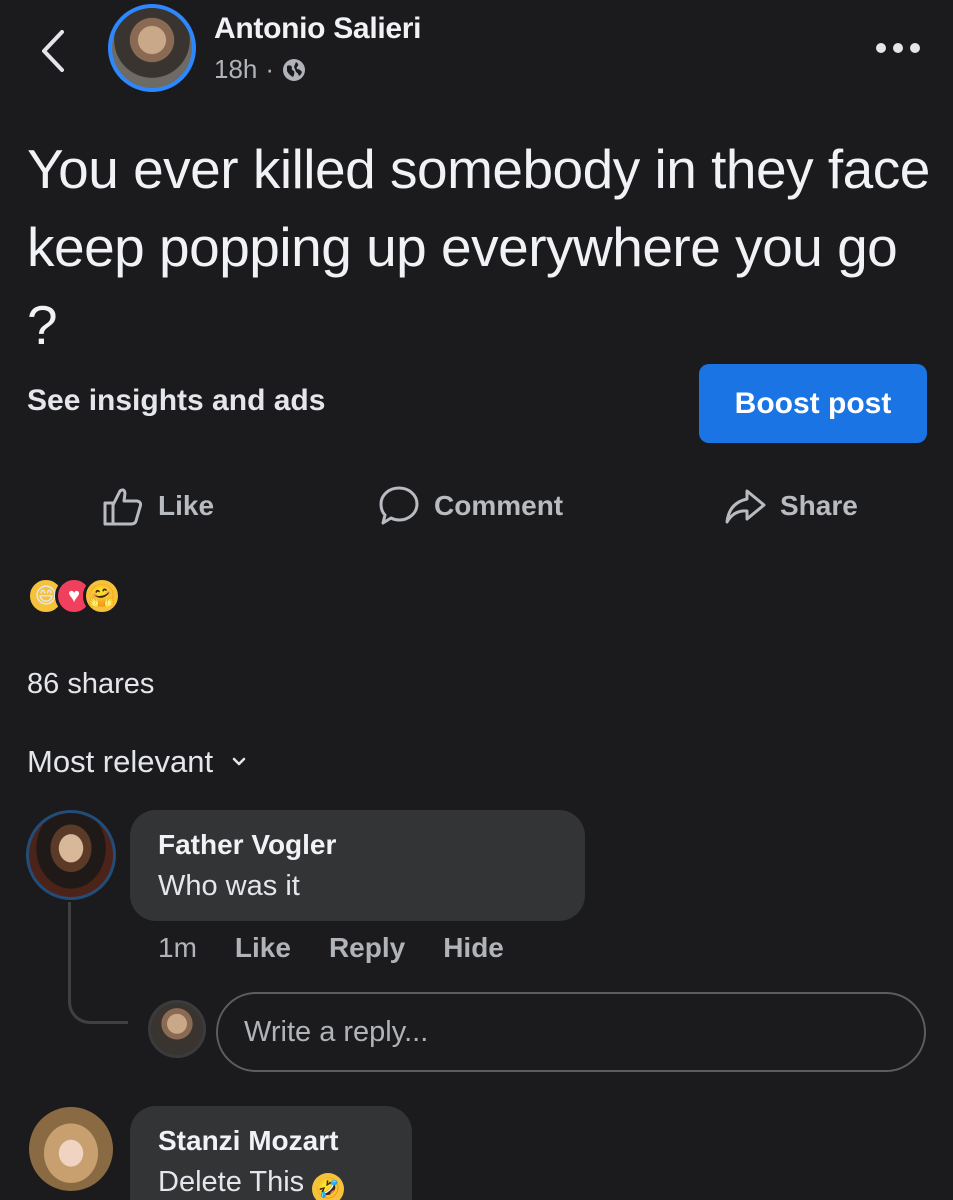  What do you see at coordinates (745, 506) in the screenshot?
I see `share-arrow-icon` at bounding box center [745, 506].